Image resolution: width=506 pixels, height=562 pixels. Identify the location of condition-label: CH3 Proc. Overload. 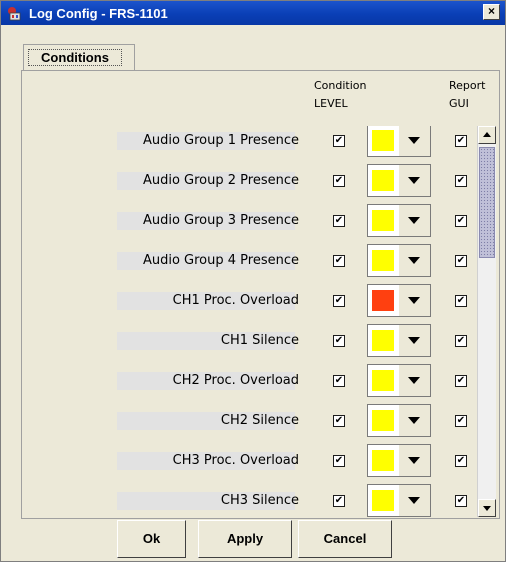
(235, 460).